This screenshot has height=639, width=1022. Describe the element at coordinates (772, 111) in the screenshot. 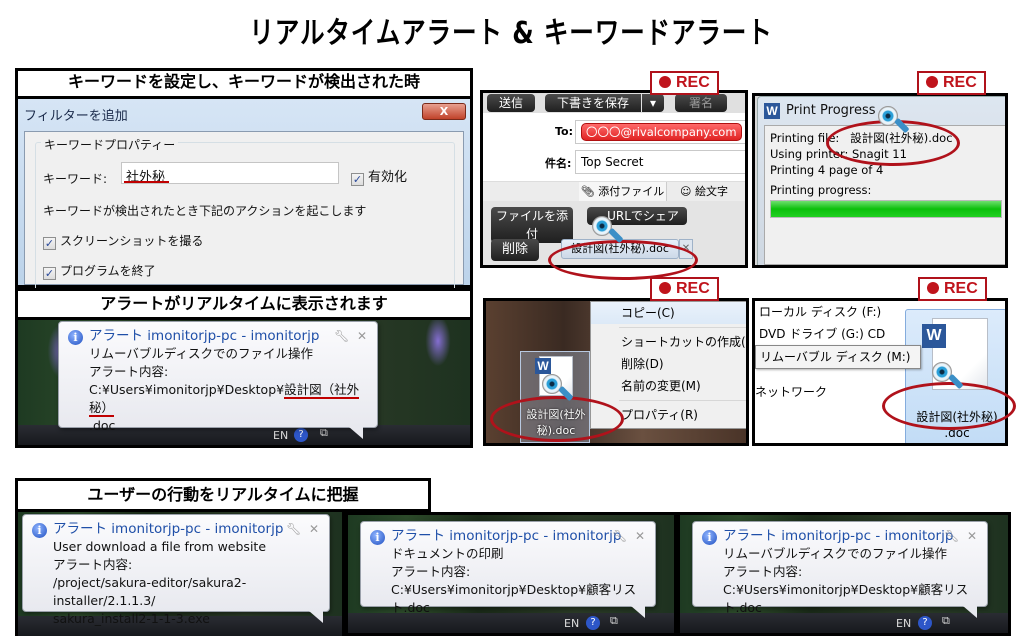

I see `word-app-icon: W` at that location.